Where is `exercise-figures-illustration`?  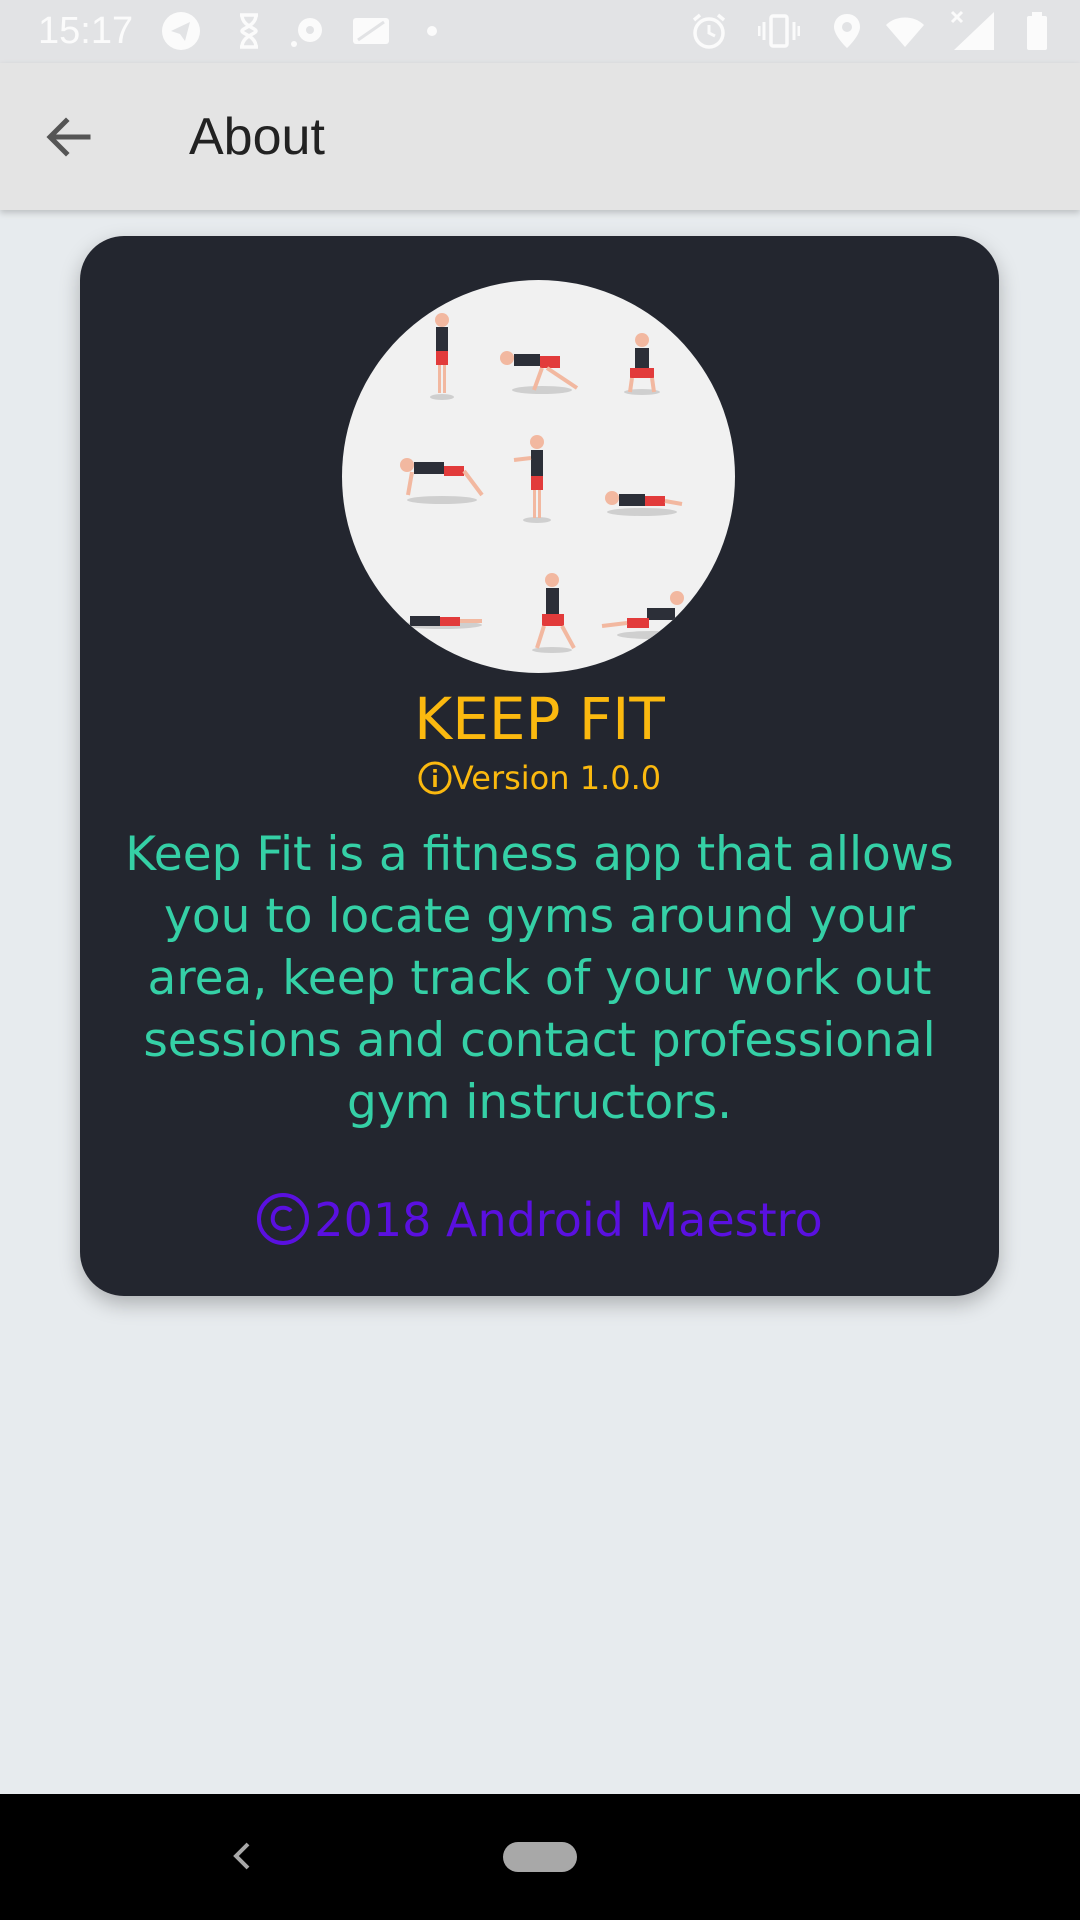 exercise-figures-illustration is located at coordinates (543, 483).